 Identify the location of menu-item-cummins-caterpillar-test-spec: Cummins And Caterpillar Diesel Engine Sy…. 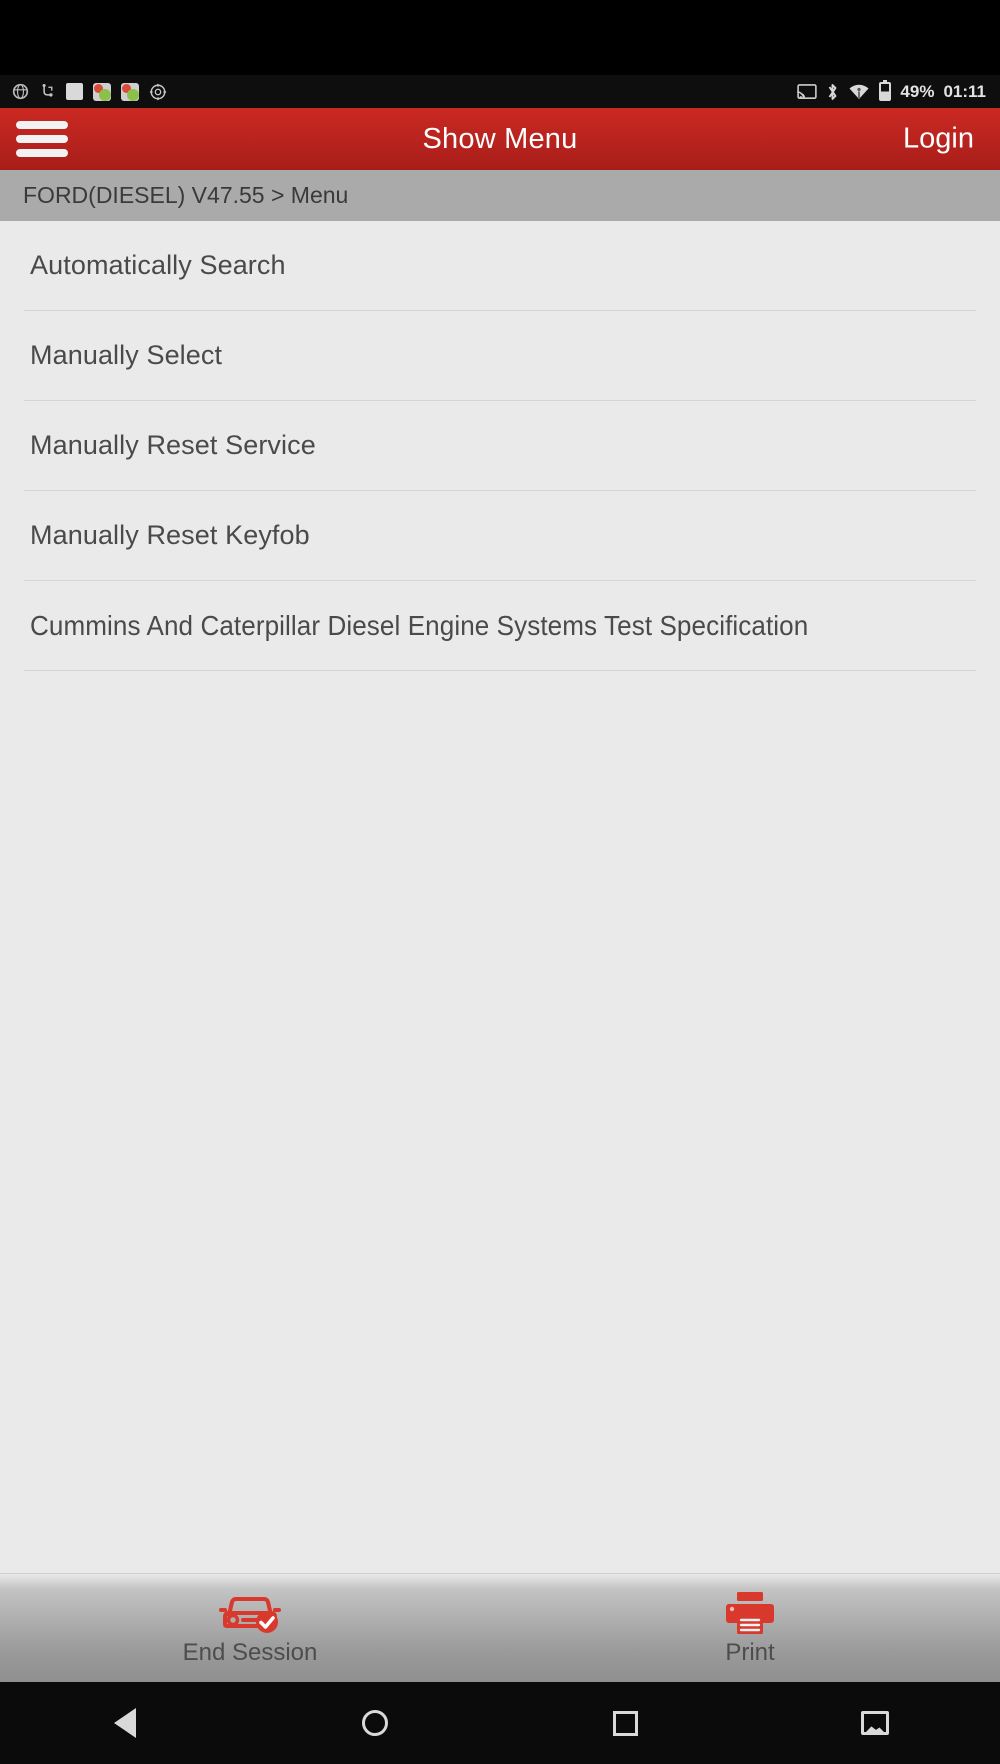
(500, 625).